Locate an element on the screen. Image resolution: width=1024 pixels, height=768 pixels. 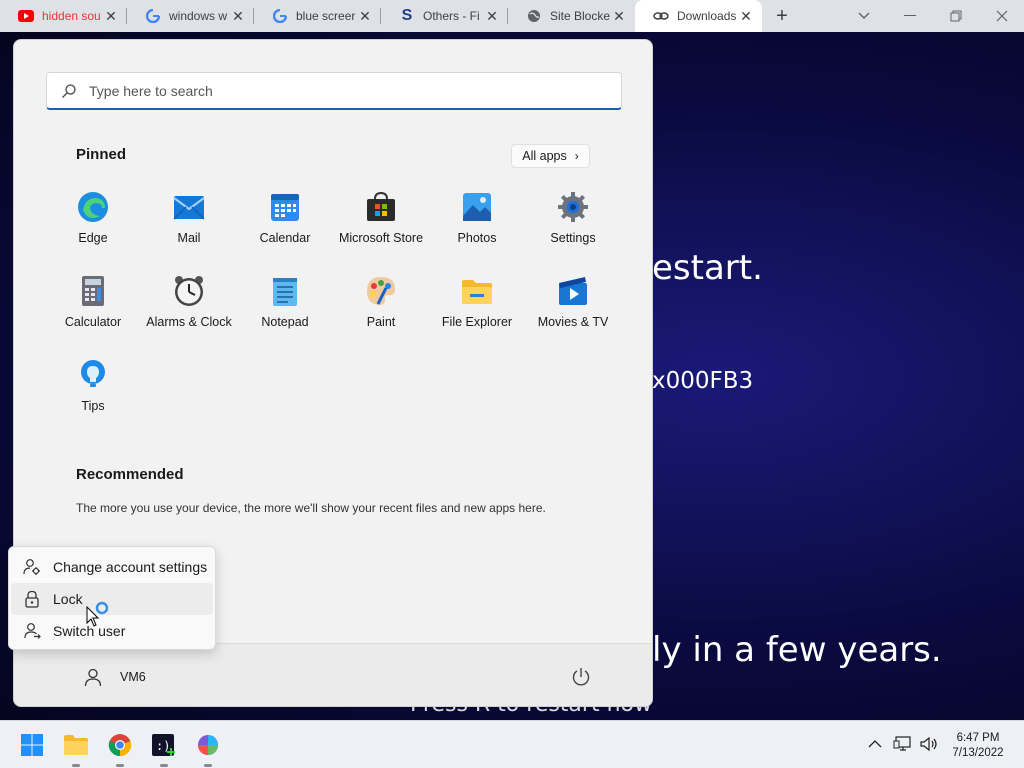
tab-blue-screen: blue screer ✕ is located at coordinates (317, 16).